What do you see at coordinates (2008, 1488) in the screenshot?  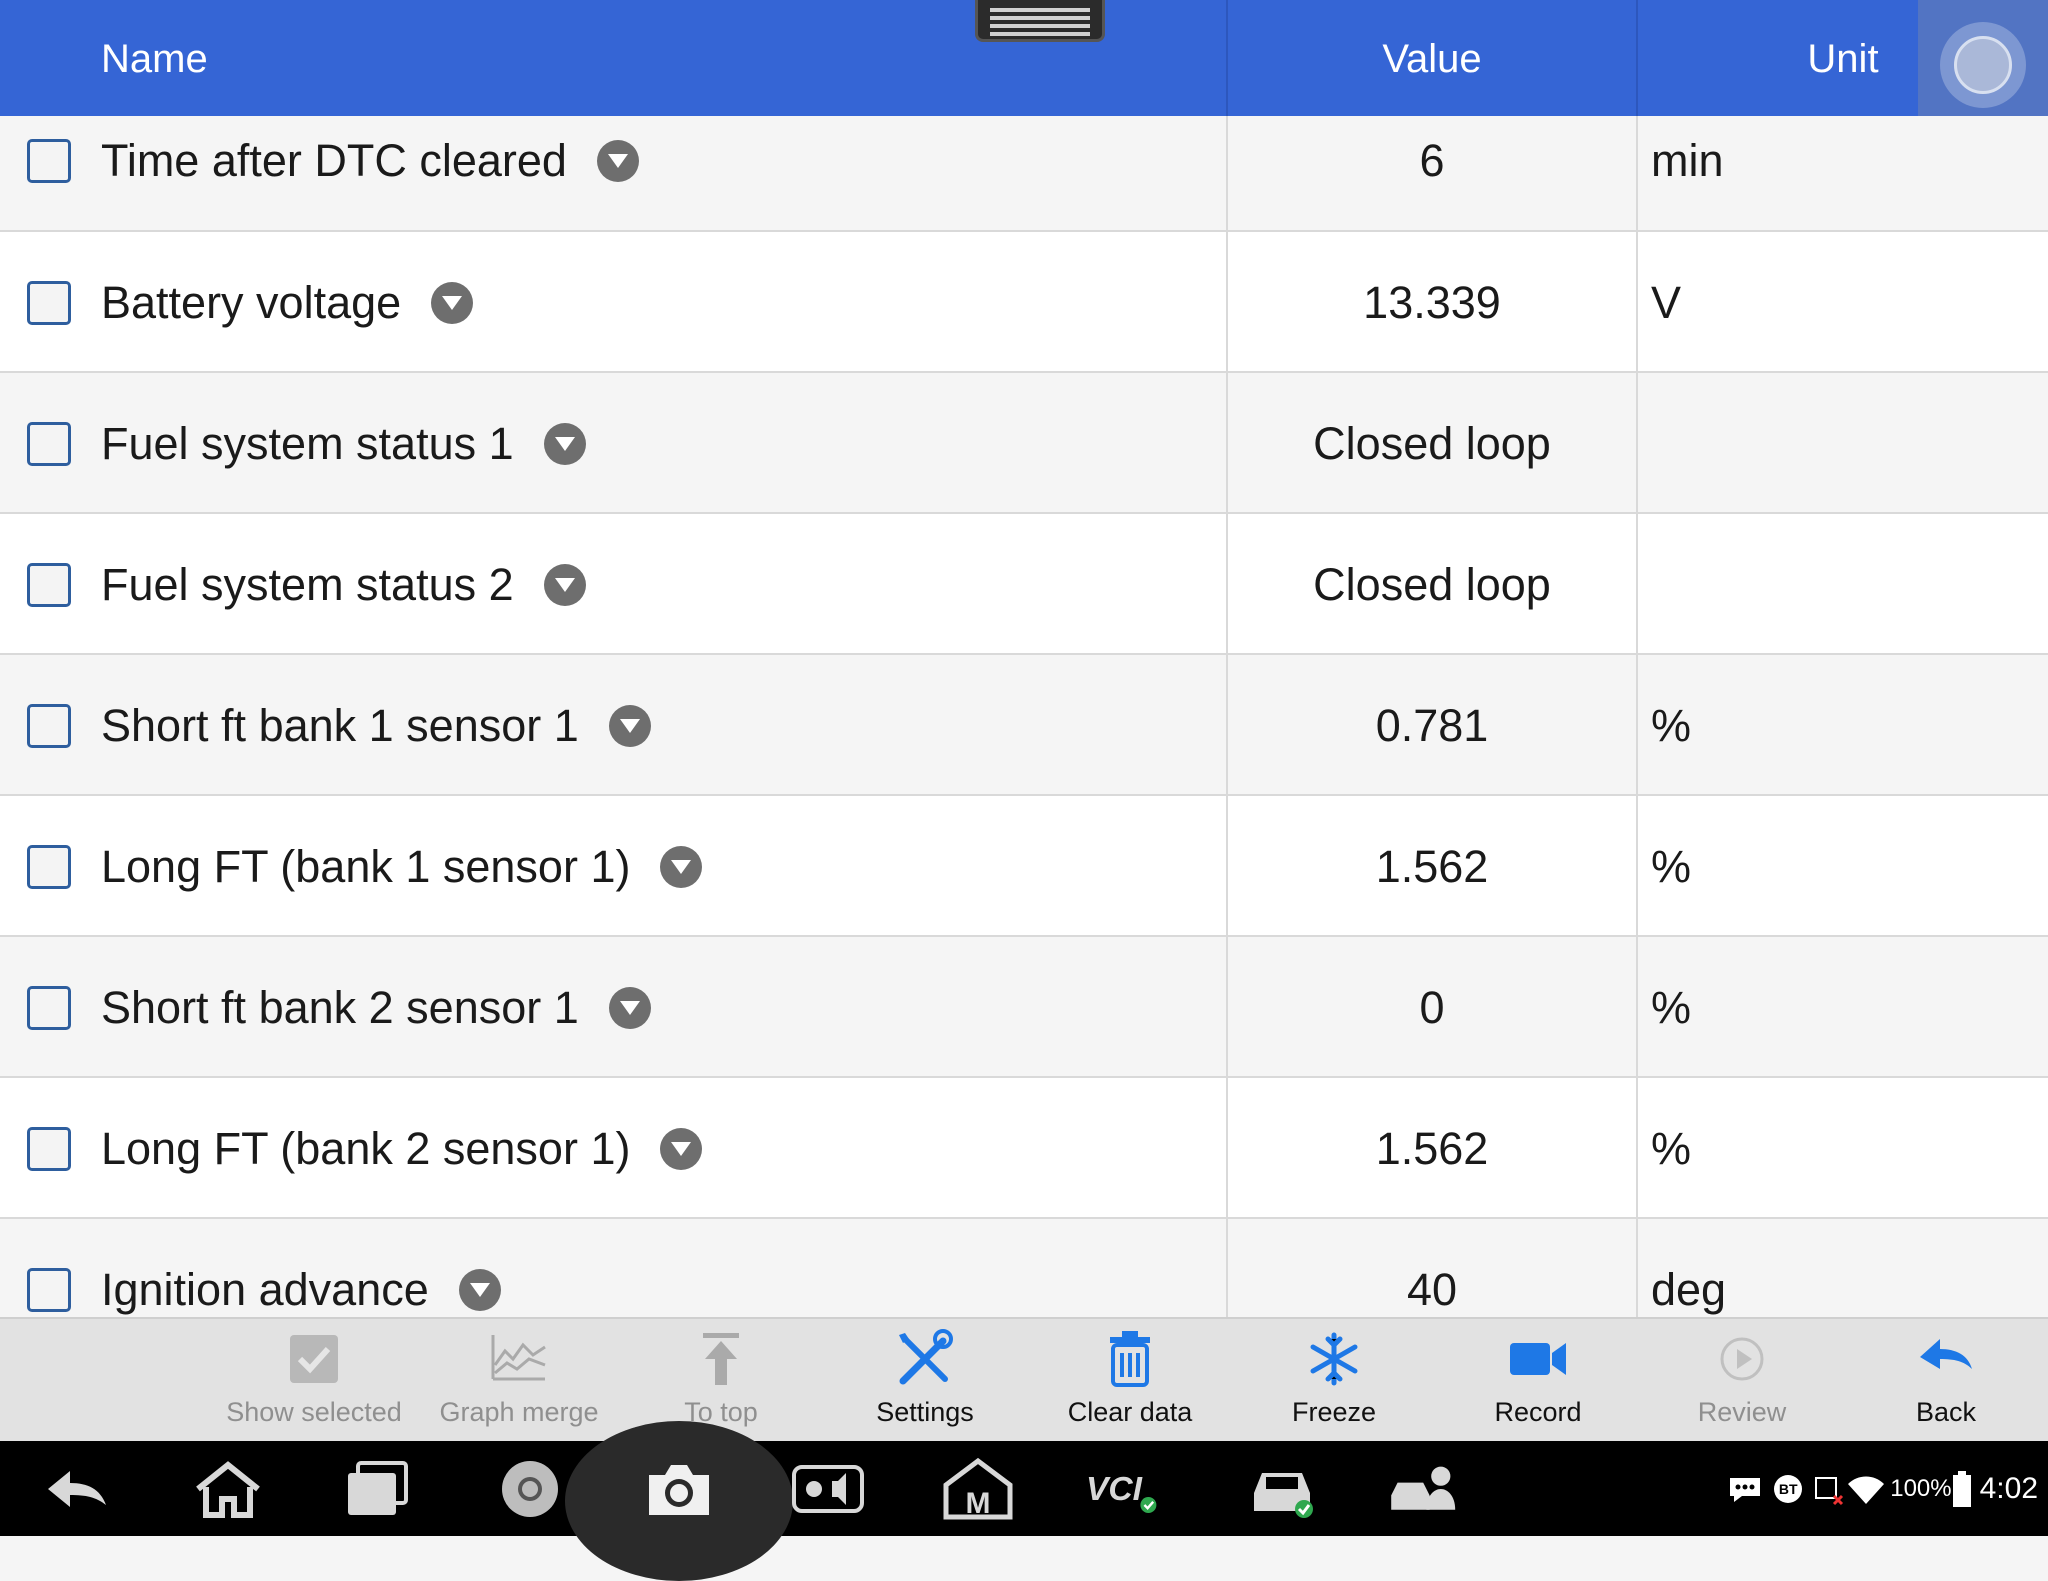 I see `clock: 4:02` at bounding box center [2008, 1488].